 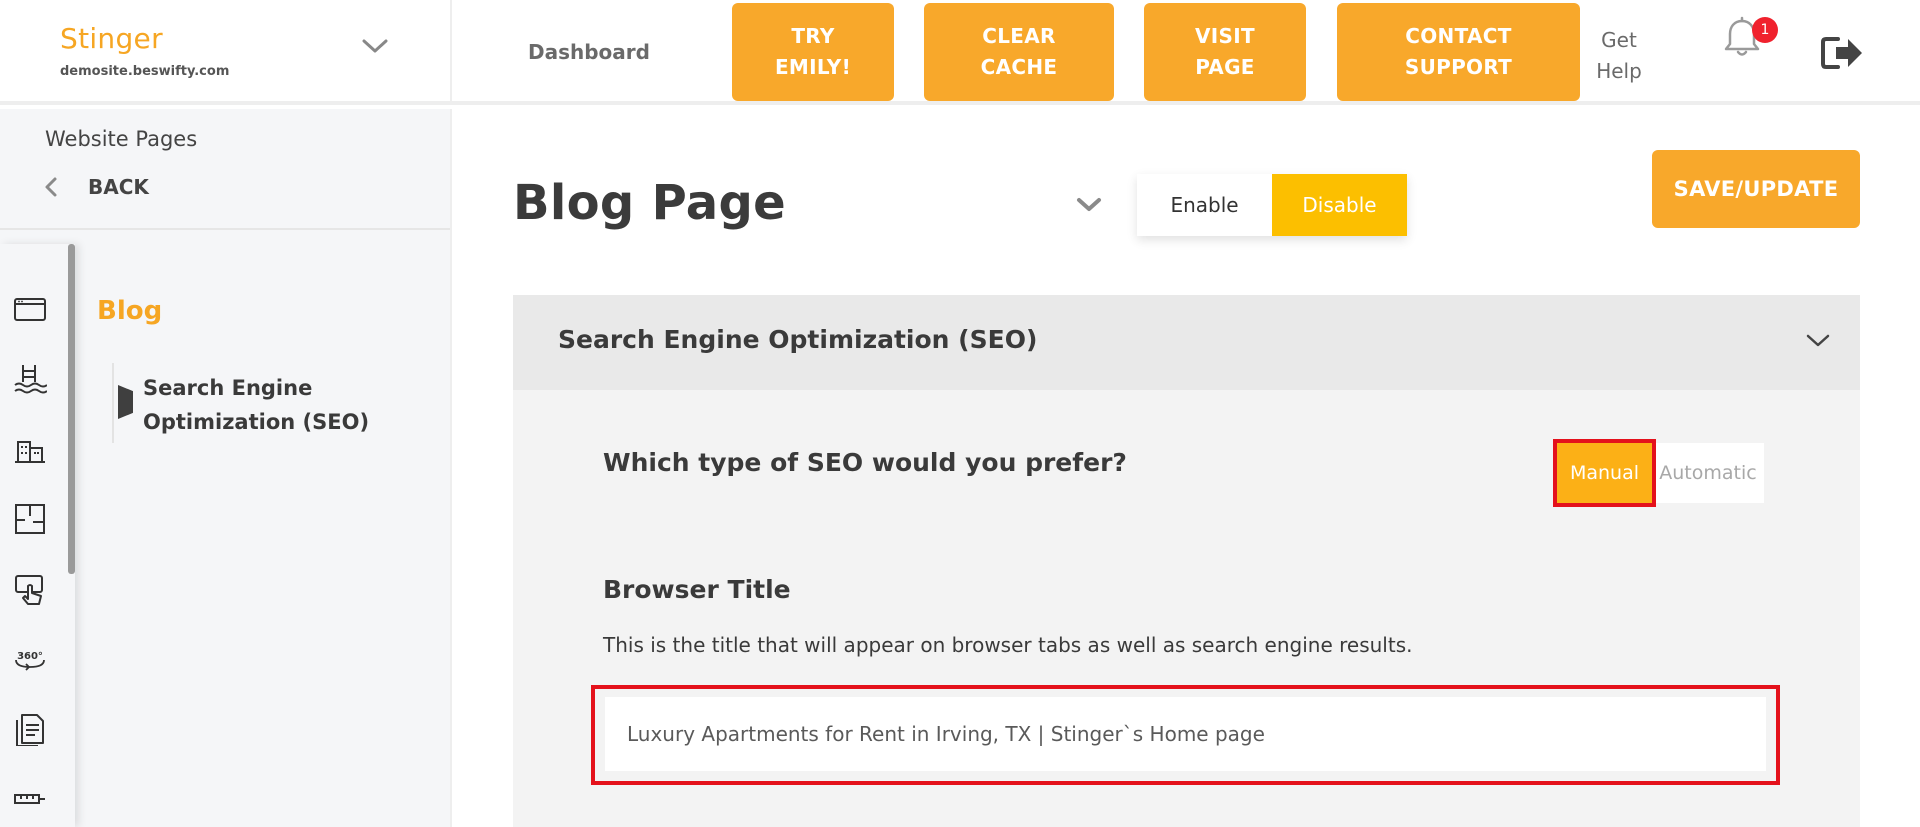 What do you see at coordinates (226, 52) in the screenshot?
I see `brand-switcher: Stinger demosite.beswifty.com` at bounding box center [226, 52].